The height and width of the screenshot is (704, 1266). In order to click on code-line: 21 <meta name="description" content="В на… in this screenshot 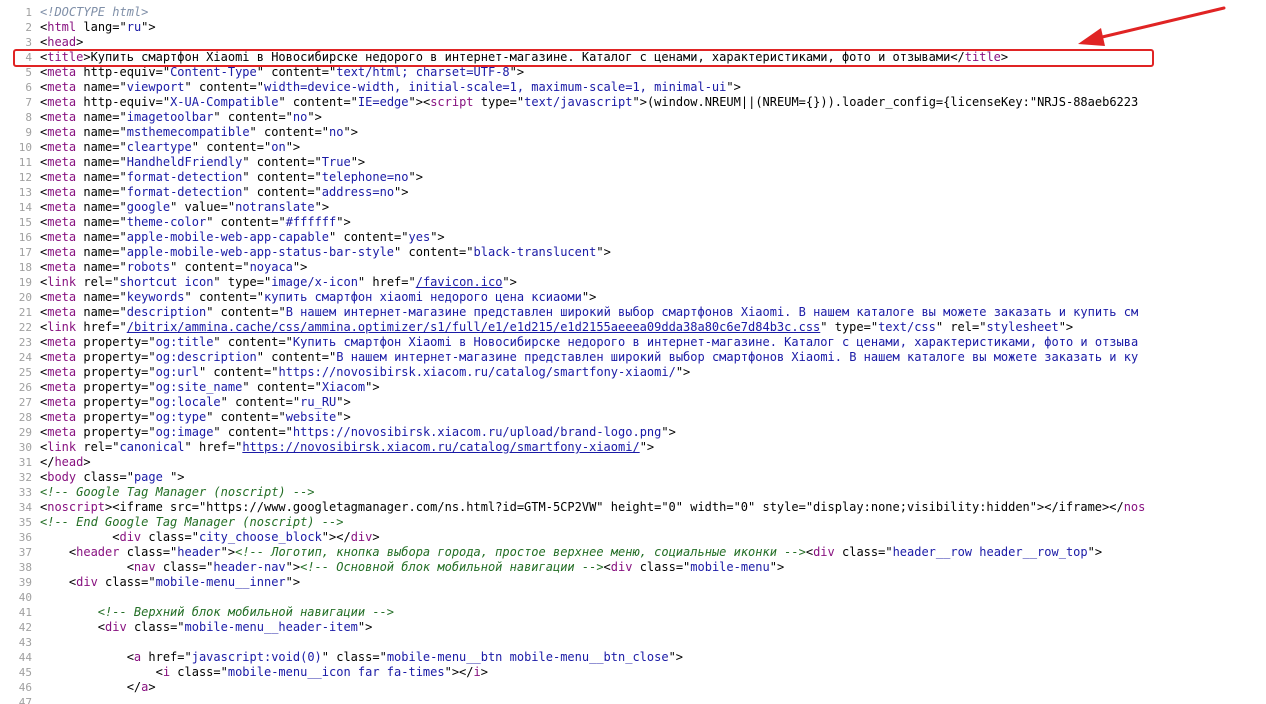, I will do `click(633, 312)`.